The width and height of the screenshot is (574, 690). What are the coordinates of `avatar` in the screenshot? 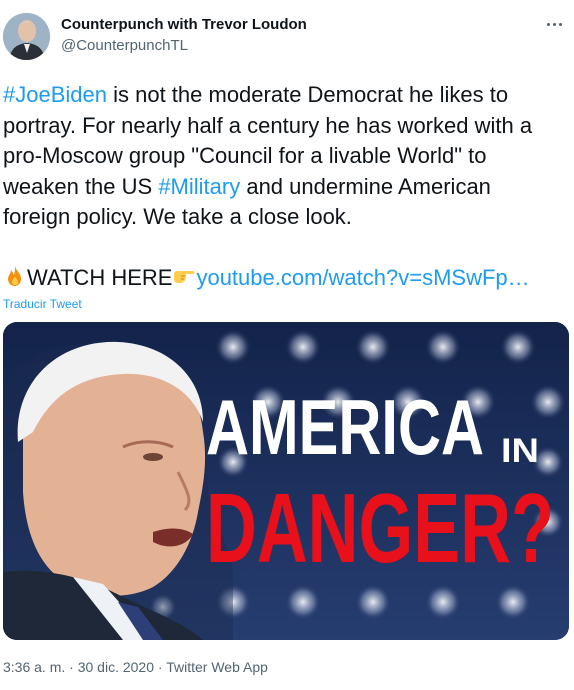 It's located at (26, 36).